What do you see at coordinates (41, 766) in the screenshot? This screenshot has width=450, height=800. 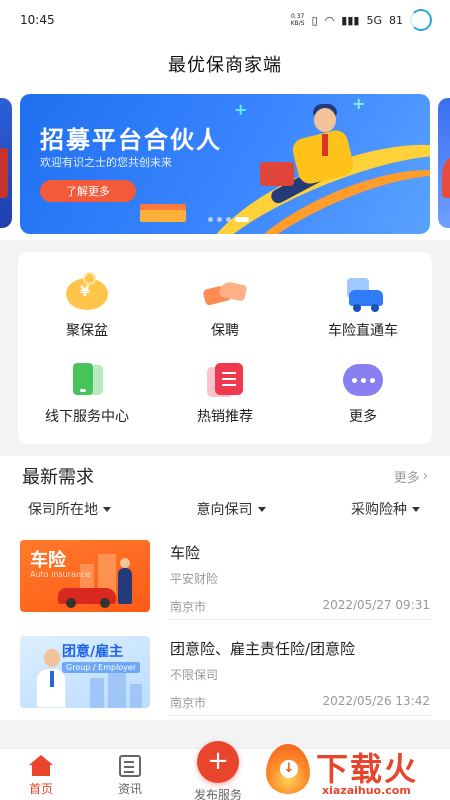 I see `home-icon` at bounding box center [41, 766].